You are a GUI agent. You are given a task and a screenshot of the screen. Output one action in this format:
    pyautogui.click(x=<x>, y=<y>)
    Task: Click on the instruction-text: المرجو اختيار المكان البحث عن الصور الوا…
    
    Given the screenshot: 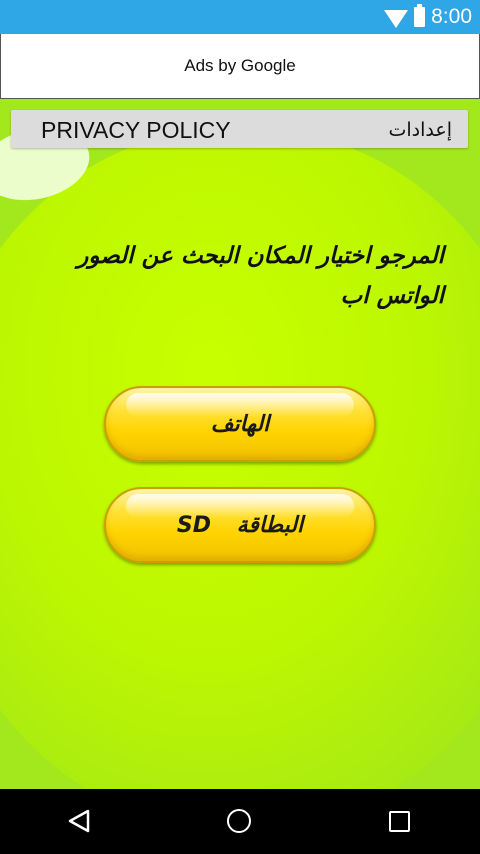 What is the action you would take?
    pyautogui.click(x=260, y=276)
    